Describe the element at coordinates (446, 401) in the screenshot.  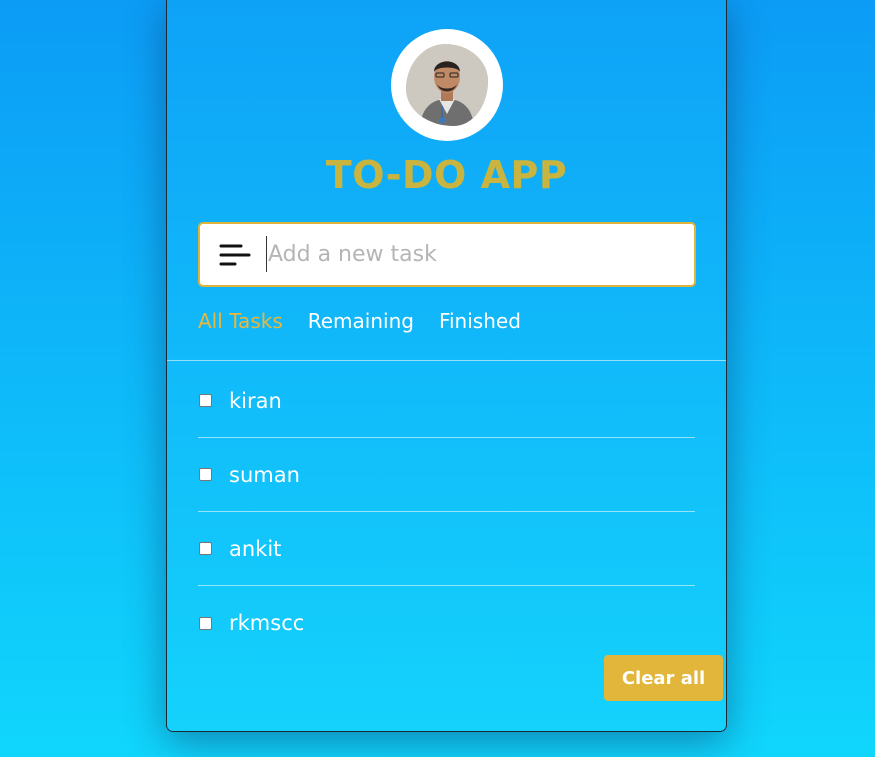
I see `task-item: kiran` at that location.